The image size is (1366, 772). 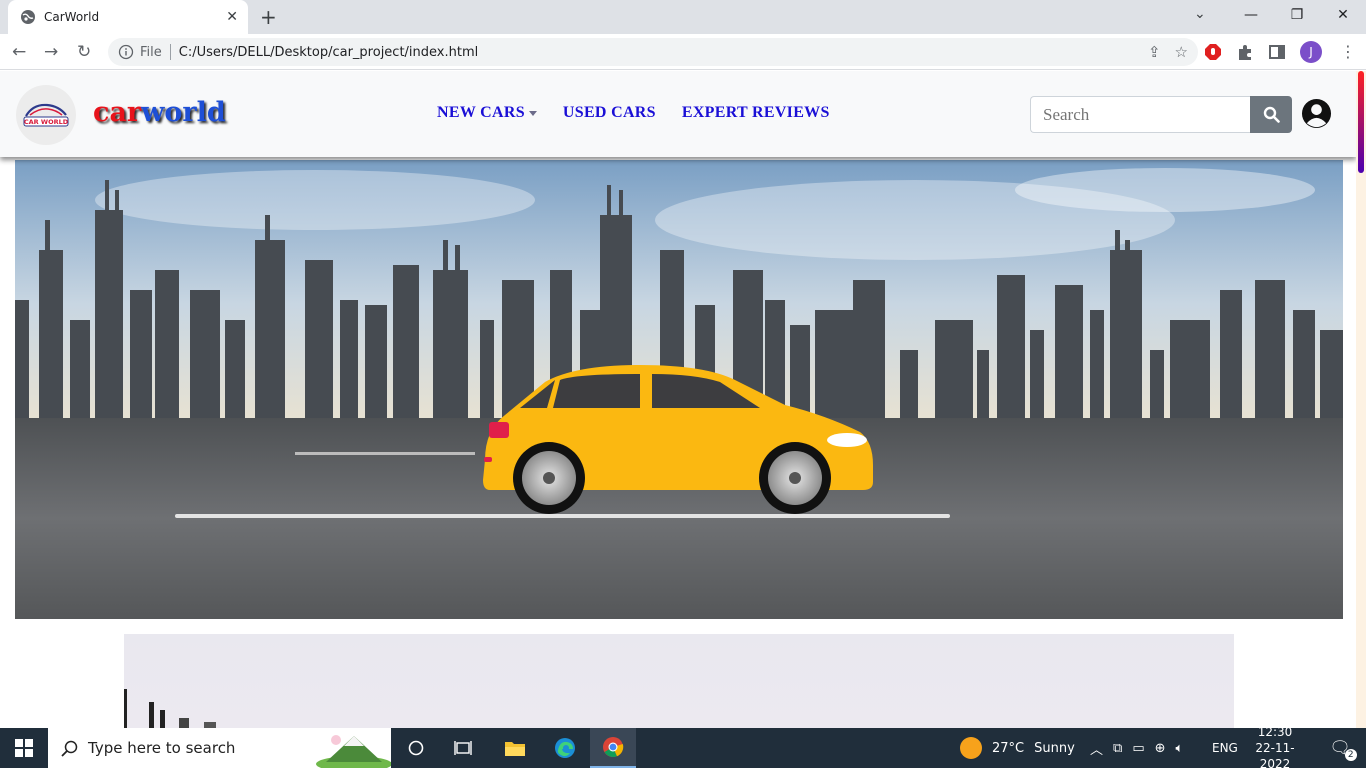 What do you see at coordinates (1008, 748) in the screenshot?
I see `weather-temperature: 27°C` at bounding box center [1008, 748].